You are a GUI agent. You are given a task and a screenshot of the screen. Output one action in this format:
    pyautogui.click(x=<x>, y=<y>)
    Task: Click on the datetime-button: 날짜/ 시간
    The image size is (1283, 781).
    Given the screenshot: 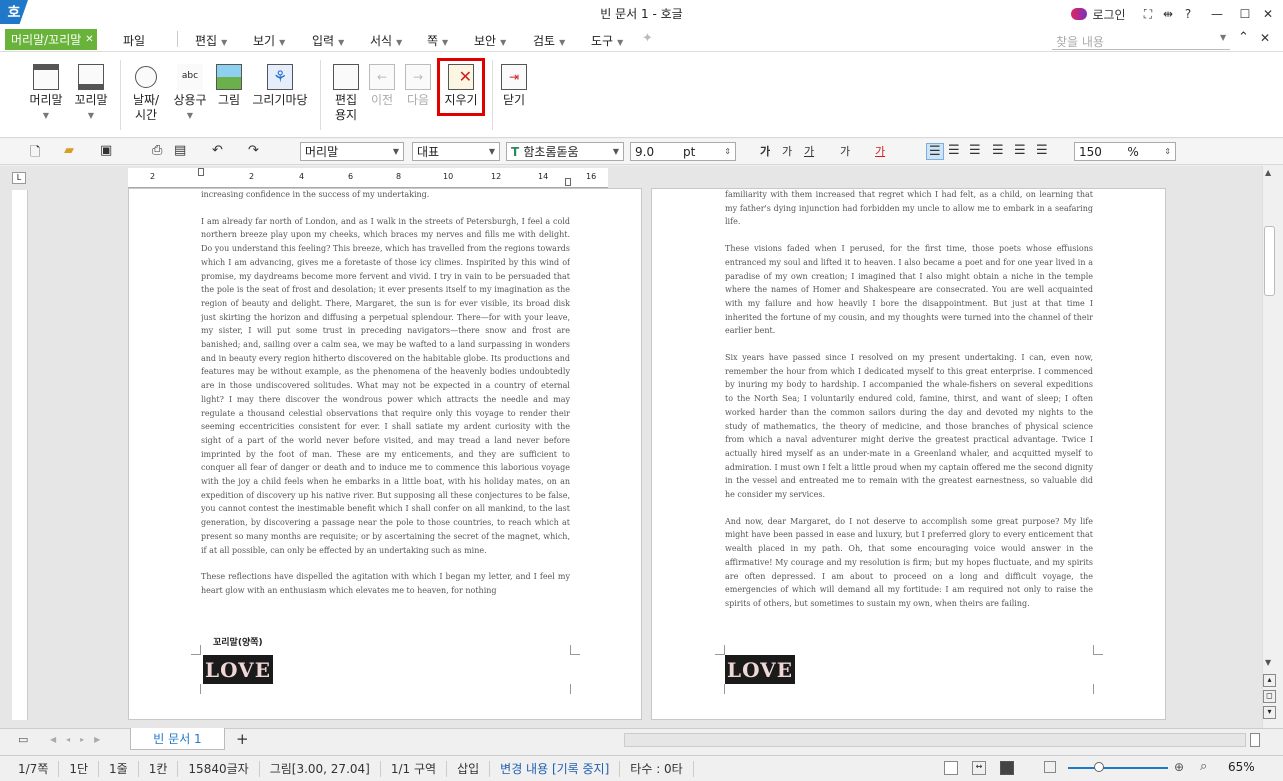 What is the action you would take?
    pyautogui.click(x=146, y=93)
    